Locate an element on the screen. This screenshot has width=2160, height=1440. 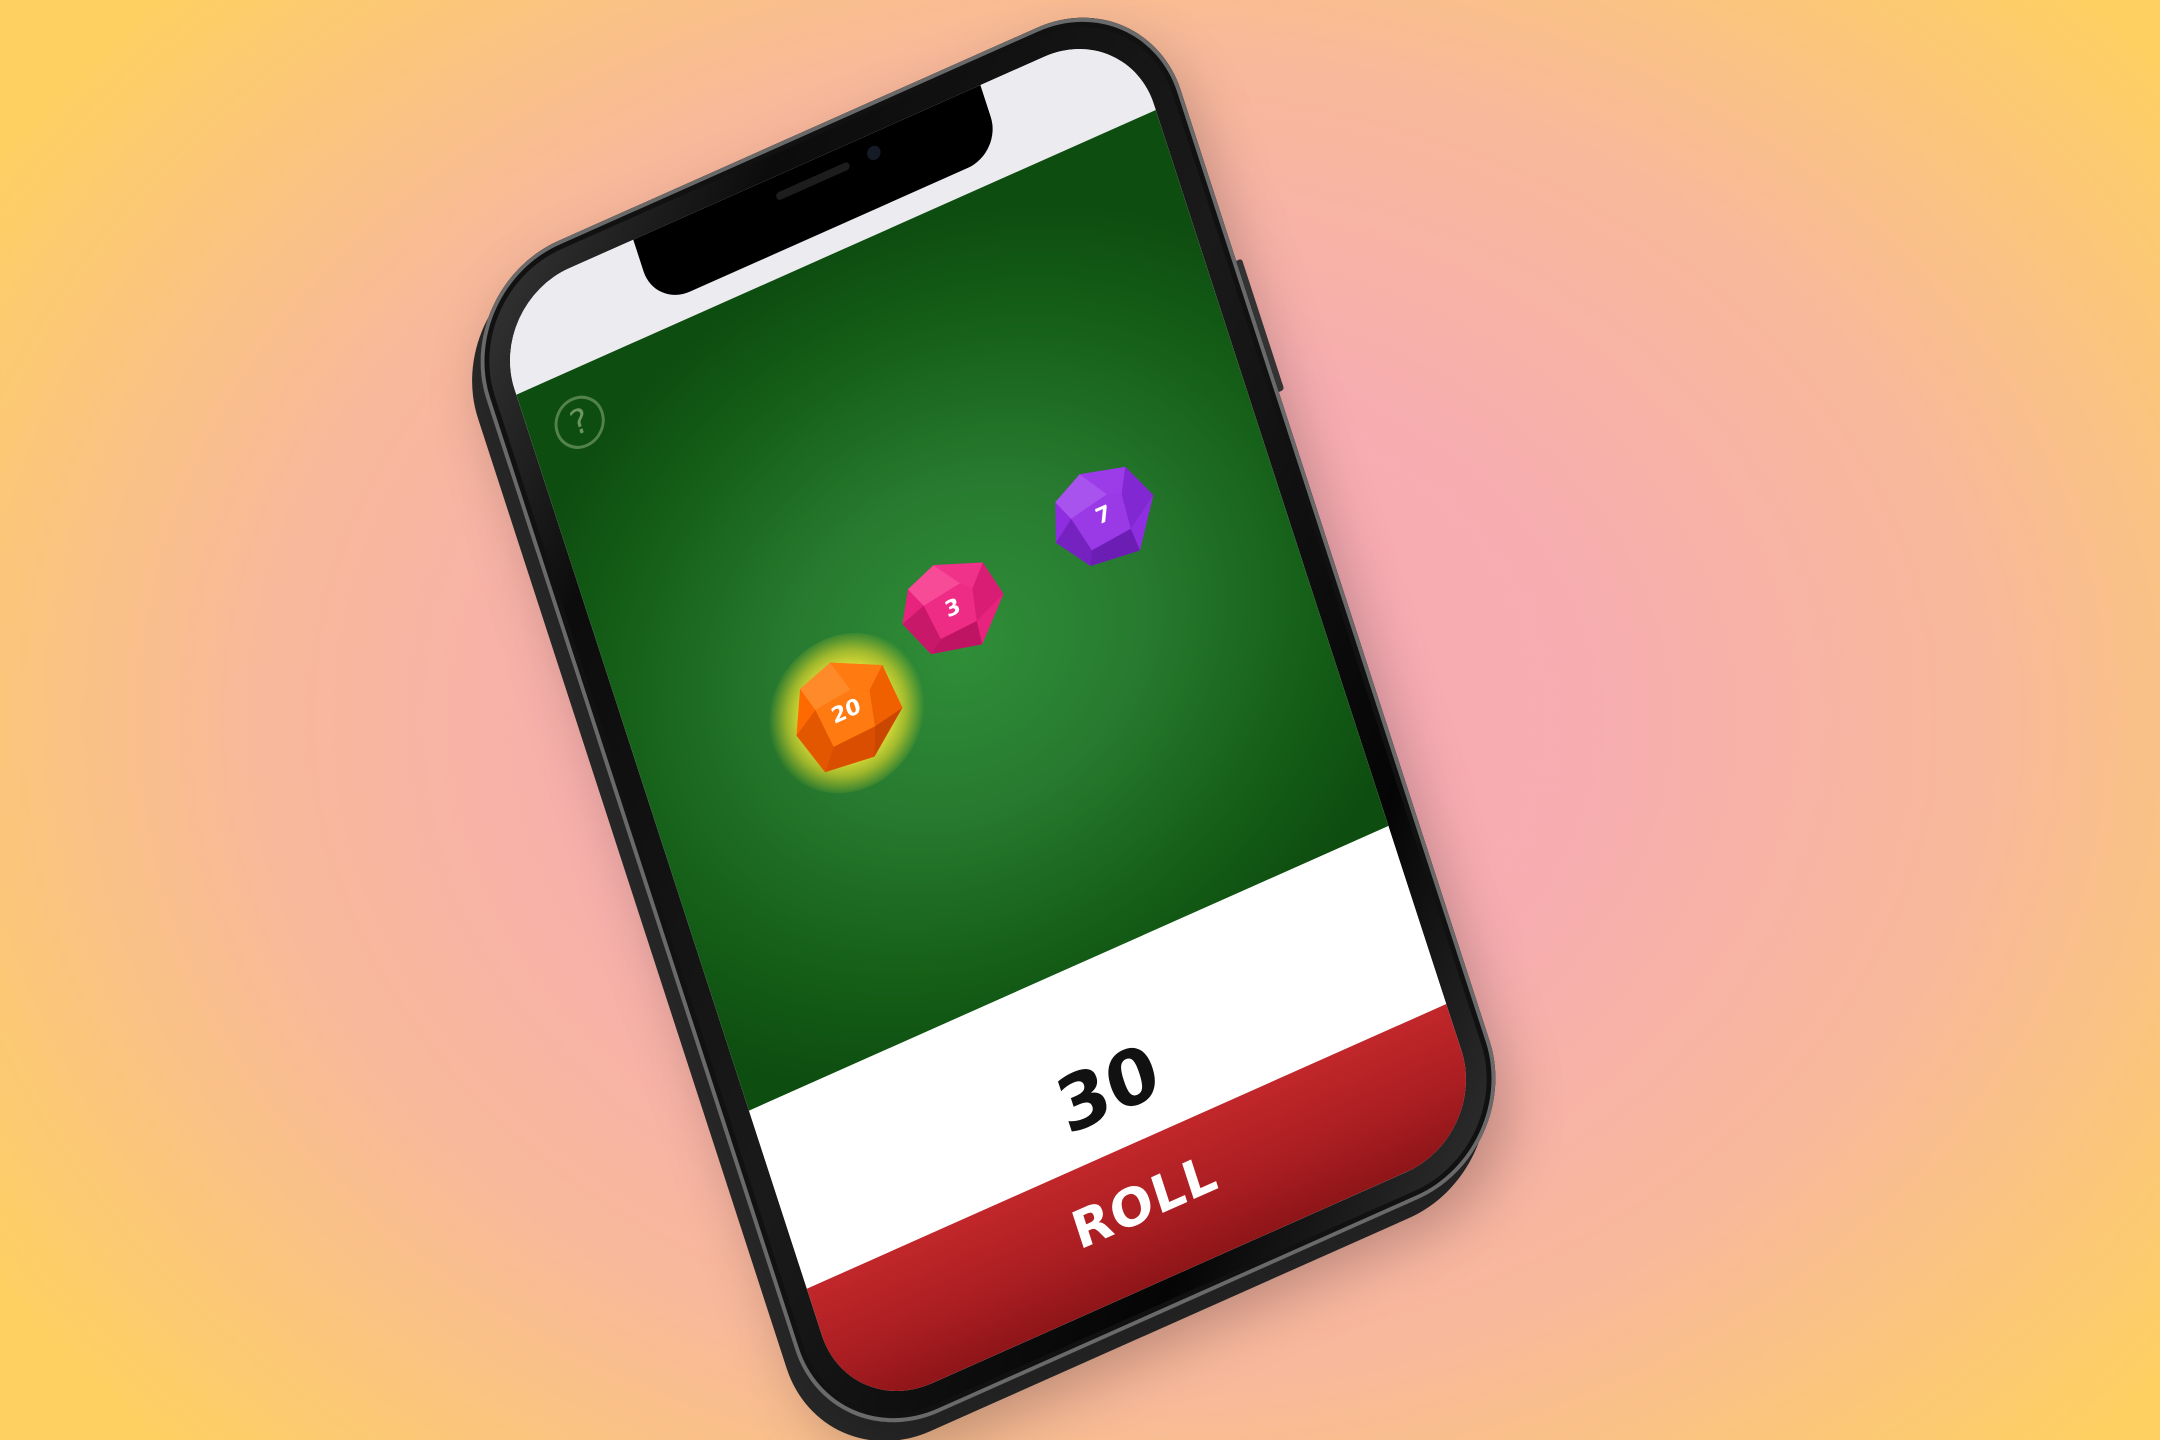
help-button: ? is located at coordinates (579, 422).